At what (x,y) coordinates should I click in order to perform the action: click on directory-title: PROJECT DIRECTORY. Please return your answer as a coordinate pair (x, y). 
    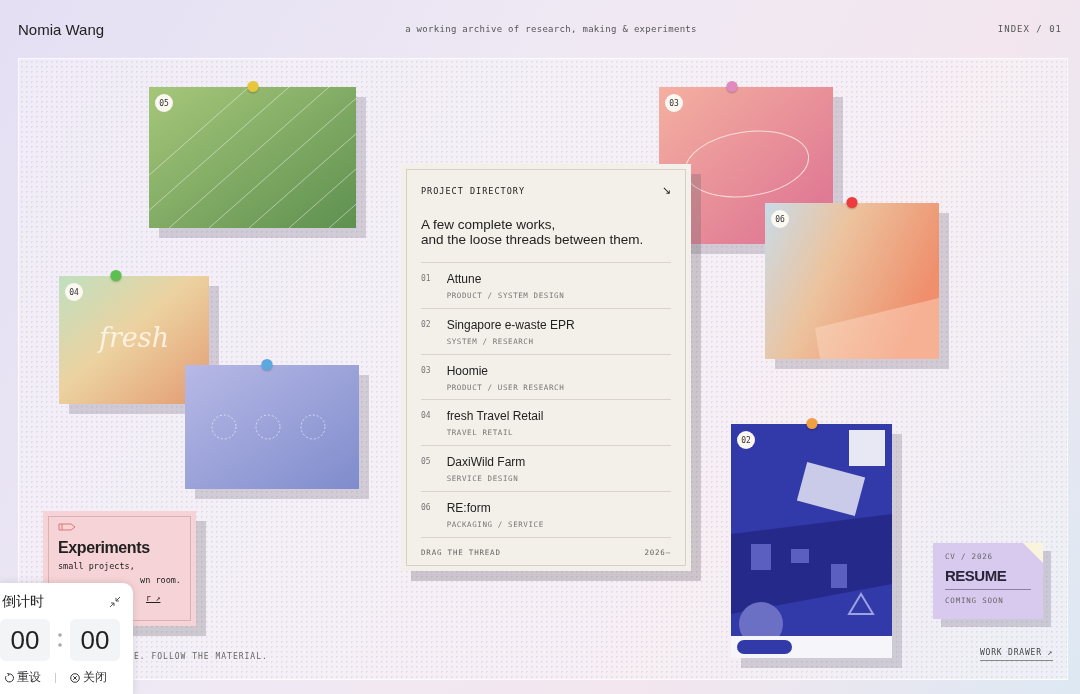
    Looking at the image, I should click on (473, 190).